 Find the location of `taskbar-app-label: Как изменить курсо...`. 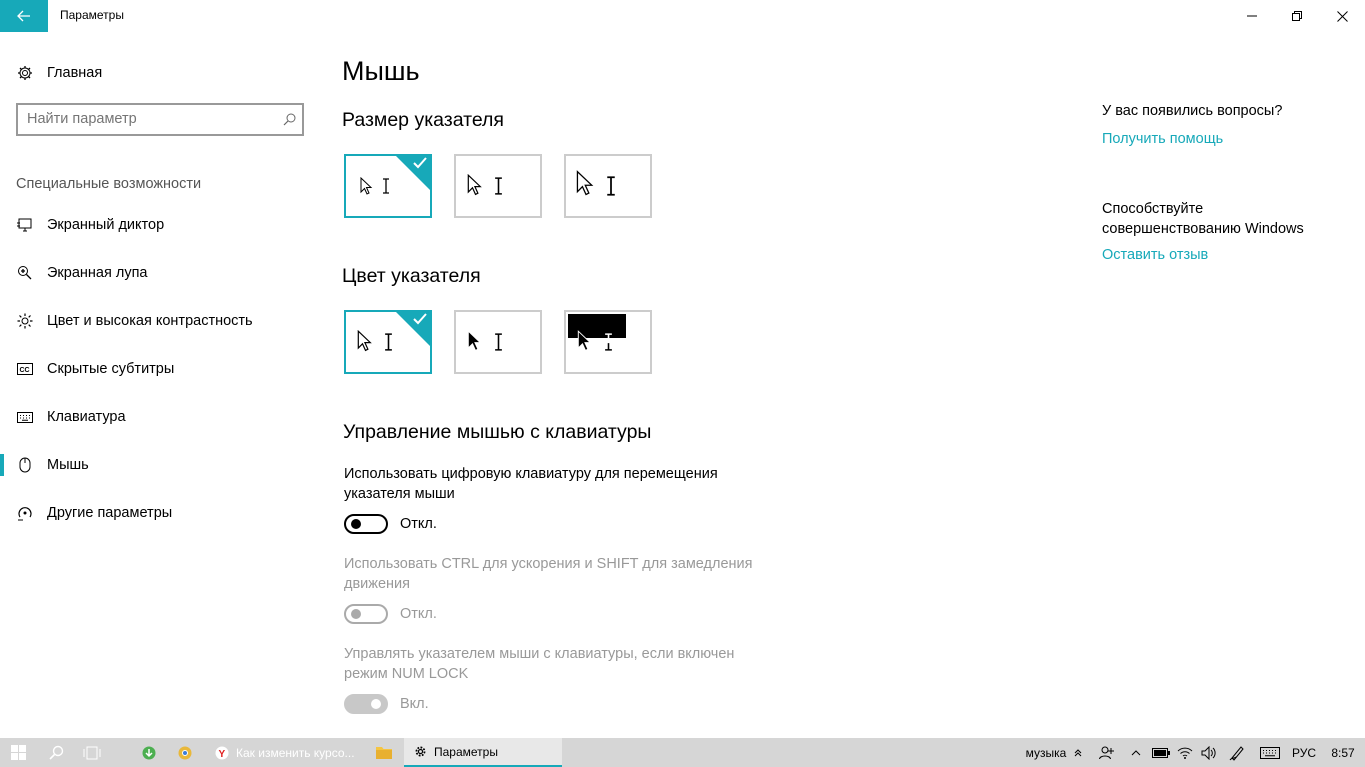

taskbar-app-label: Как изменить курсо... is located at coordinates (295, 752).